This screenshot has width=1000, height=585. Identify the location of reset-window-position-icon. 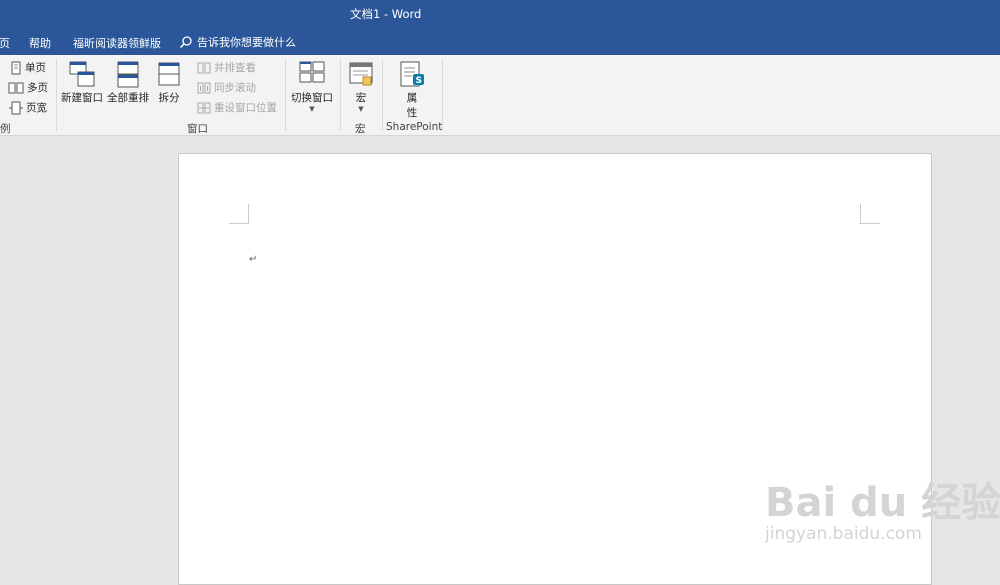
(204, 107).